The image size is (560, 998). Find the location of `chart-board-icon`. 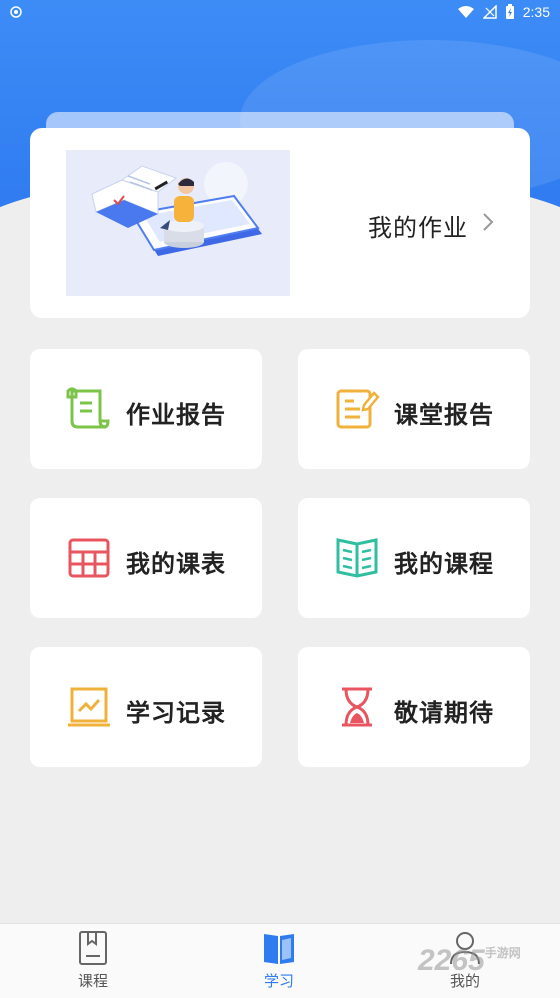

chart-board-icon is located at coordinates (89, 707).